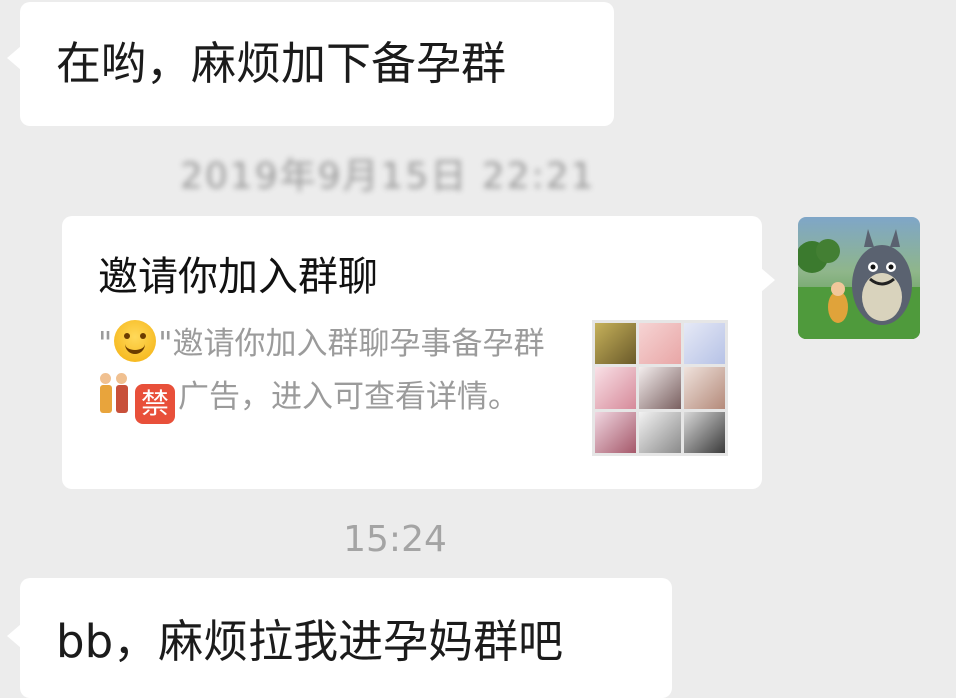 The height and width of the screenshot is (698, 956). Describe the element at coordinates (358, 344) in the screenshot. I see `invite-desc-text: 邀请你加入群聊孕事备孕群` at that location.